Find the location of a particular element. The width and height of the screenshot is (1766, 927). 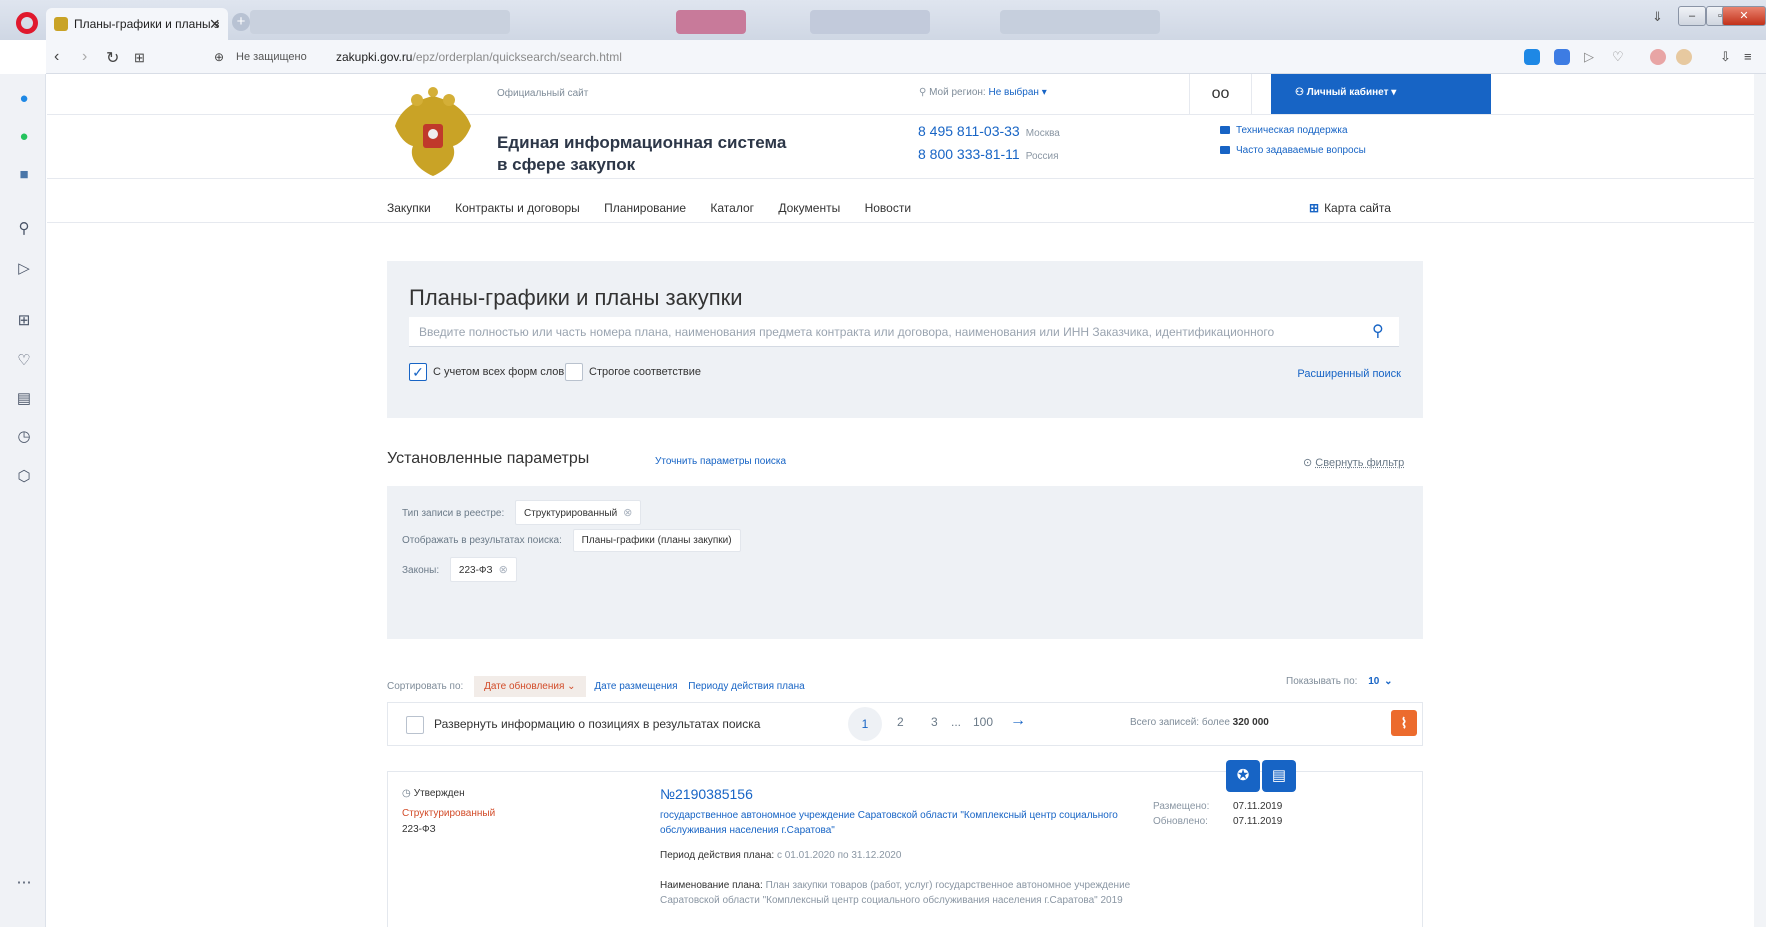

heart-icon: ♡ is located at coordinates (1618, 57).